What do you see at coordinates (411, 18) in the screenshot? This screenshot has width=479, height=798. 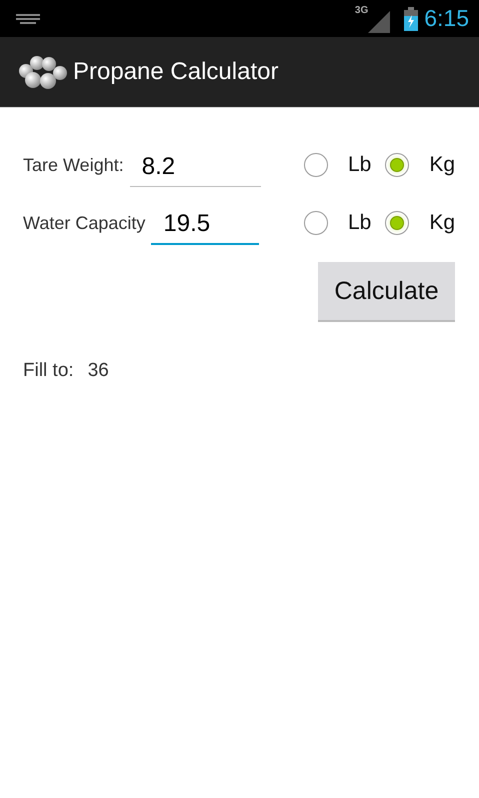 I see `battery-charging-icon` at bounding box center [411, 18].